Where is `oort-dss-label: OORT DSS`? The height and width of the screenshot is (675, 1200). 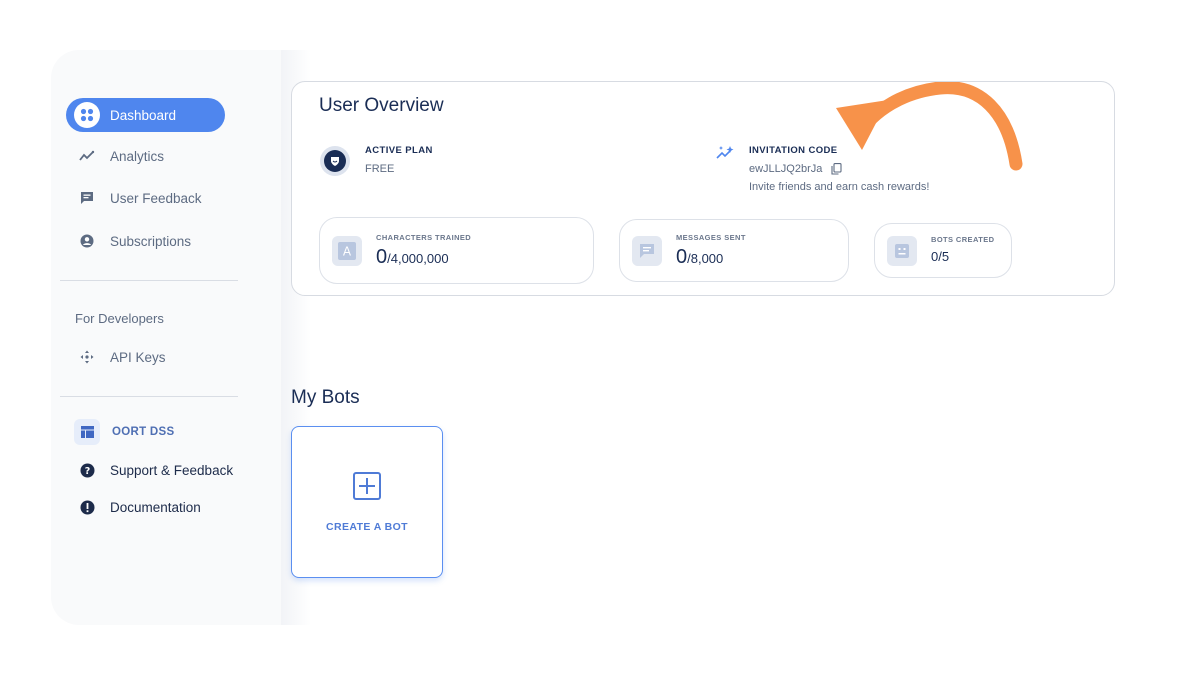
oort-dss-label: OORT DSS is located at coordinates (143, 432).